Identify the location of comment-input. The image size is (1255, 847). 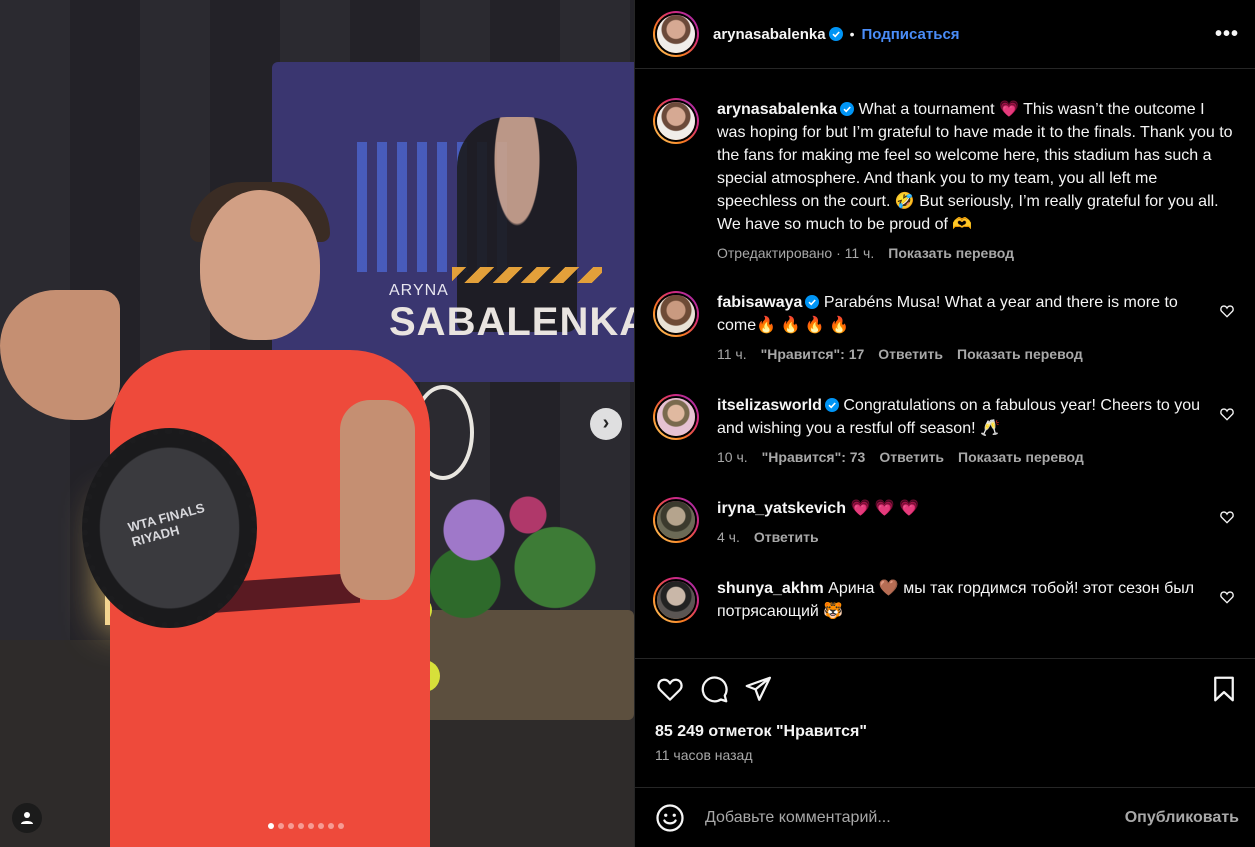
(915, 817).